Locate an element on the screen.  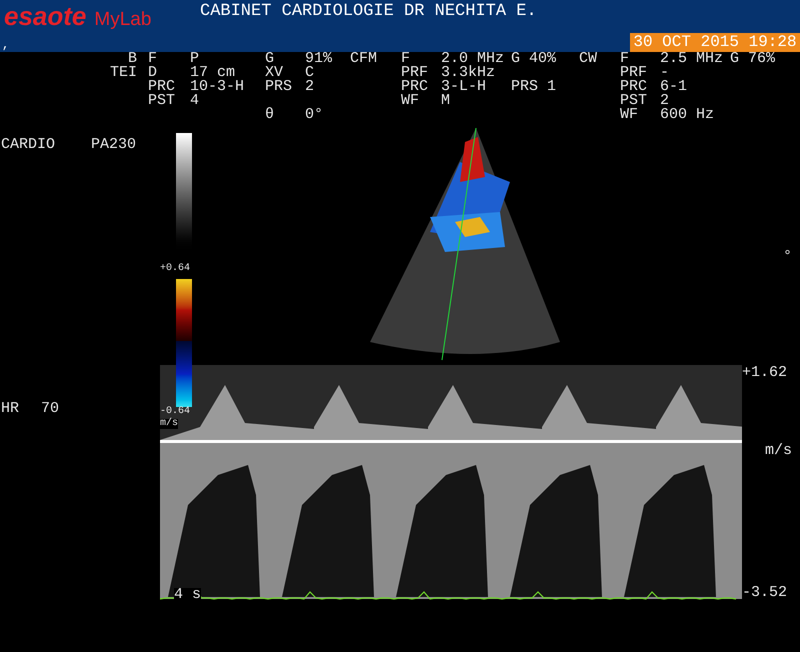
preset-label: CARDIO is located at coordinates (28, 145).